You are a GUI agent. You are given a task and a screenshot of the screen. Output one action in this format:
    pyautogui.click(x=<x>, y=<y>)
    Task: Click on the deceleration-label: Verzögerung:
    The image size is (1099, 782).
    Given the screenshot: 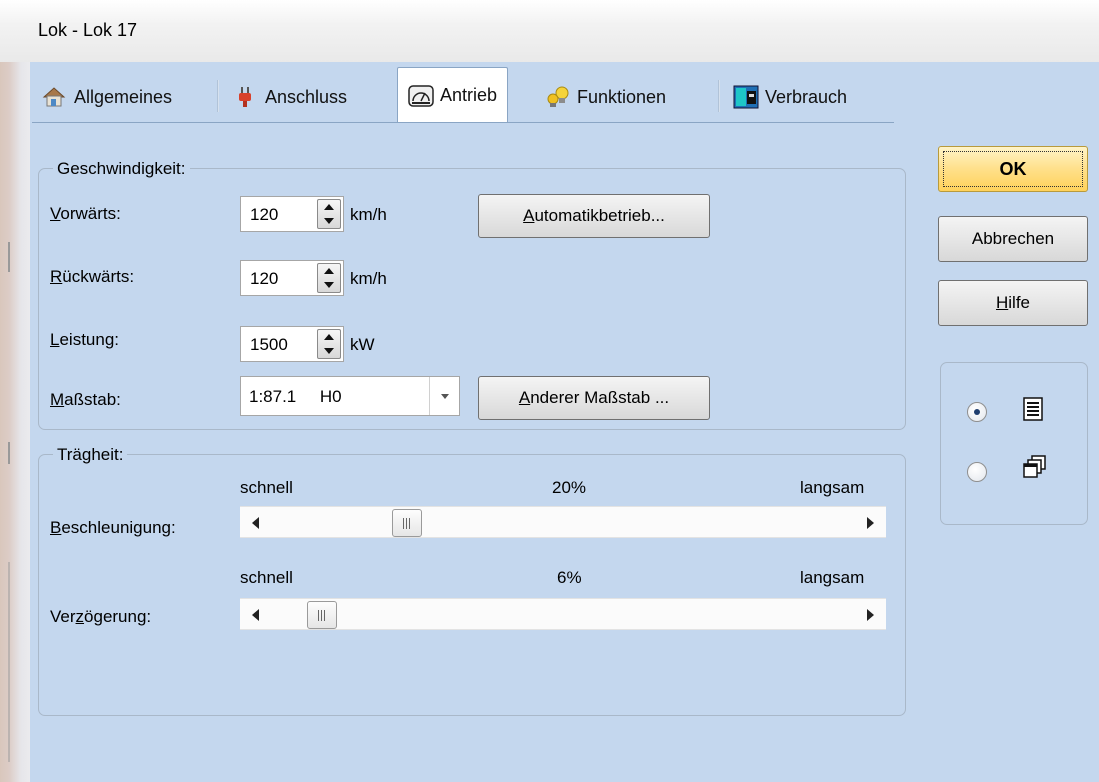 What is the action you would take?
    pyautogui.click(x=101, y=616)
    